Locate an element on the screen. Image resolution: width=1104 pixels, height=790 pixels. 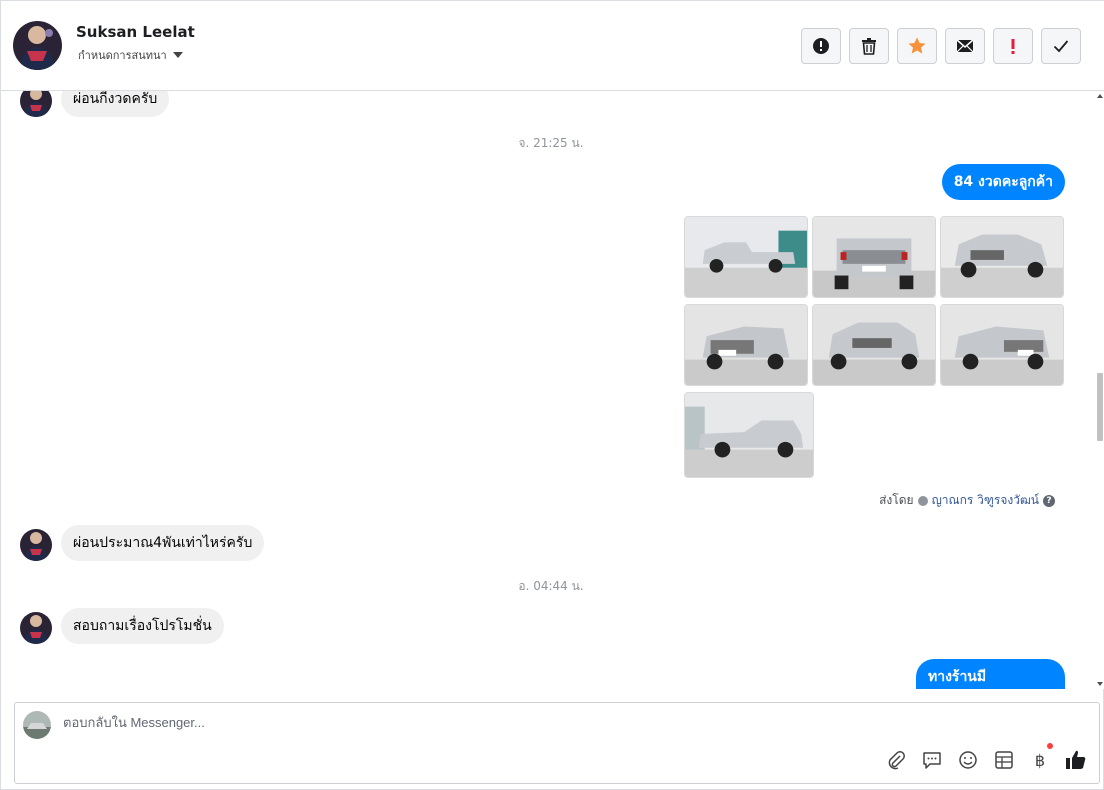
conversation-settings-dropdown: กำหนดการสนทนา is located at coordinates (130, 55).